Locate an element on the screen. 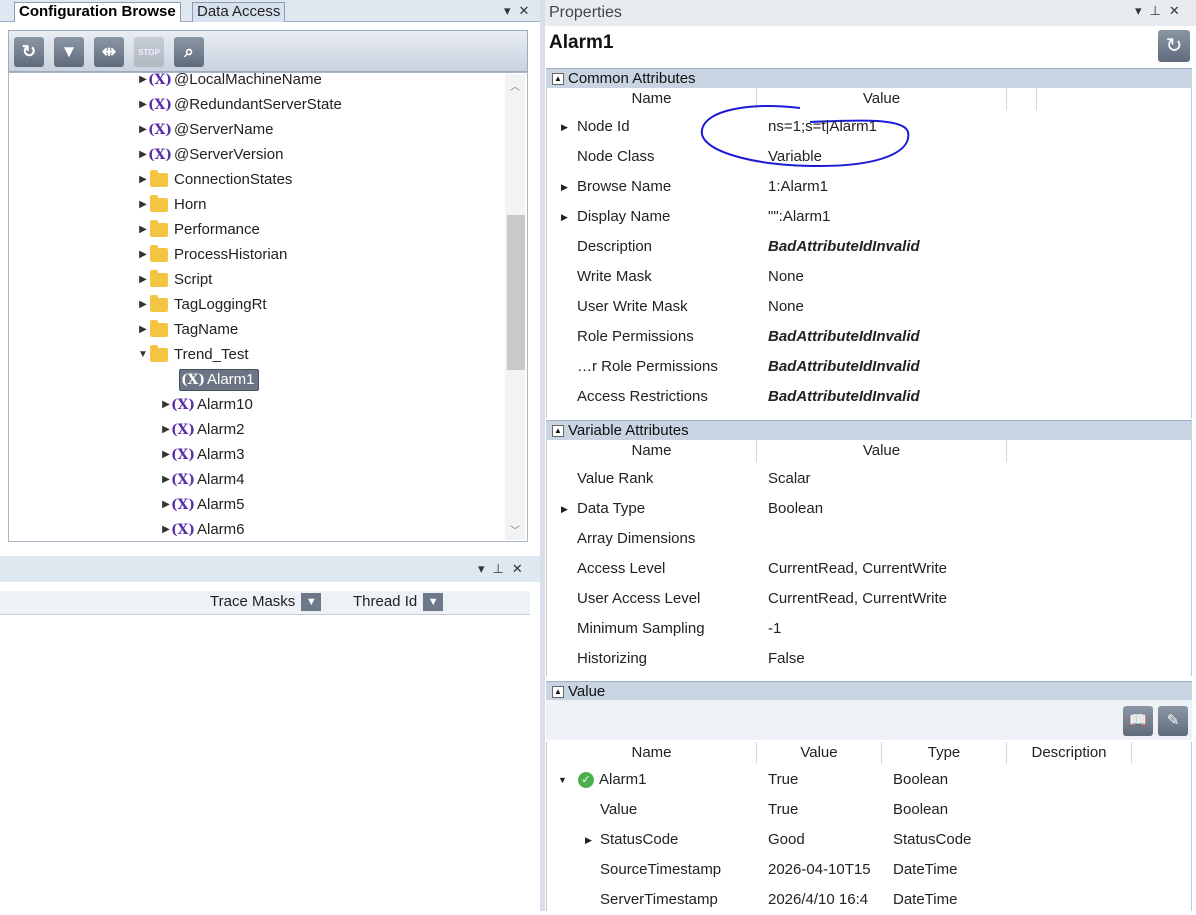 This screenshot has width=1196, height=915. tree-item: ▶ (X) Alarm3 is located at coordinates (202, 454).